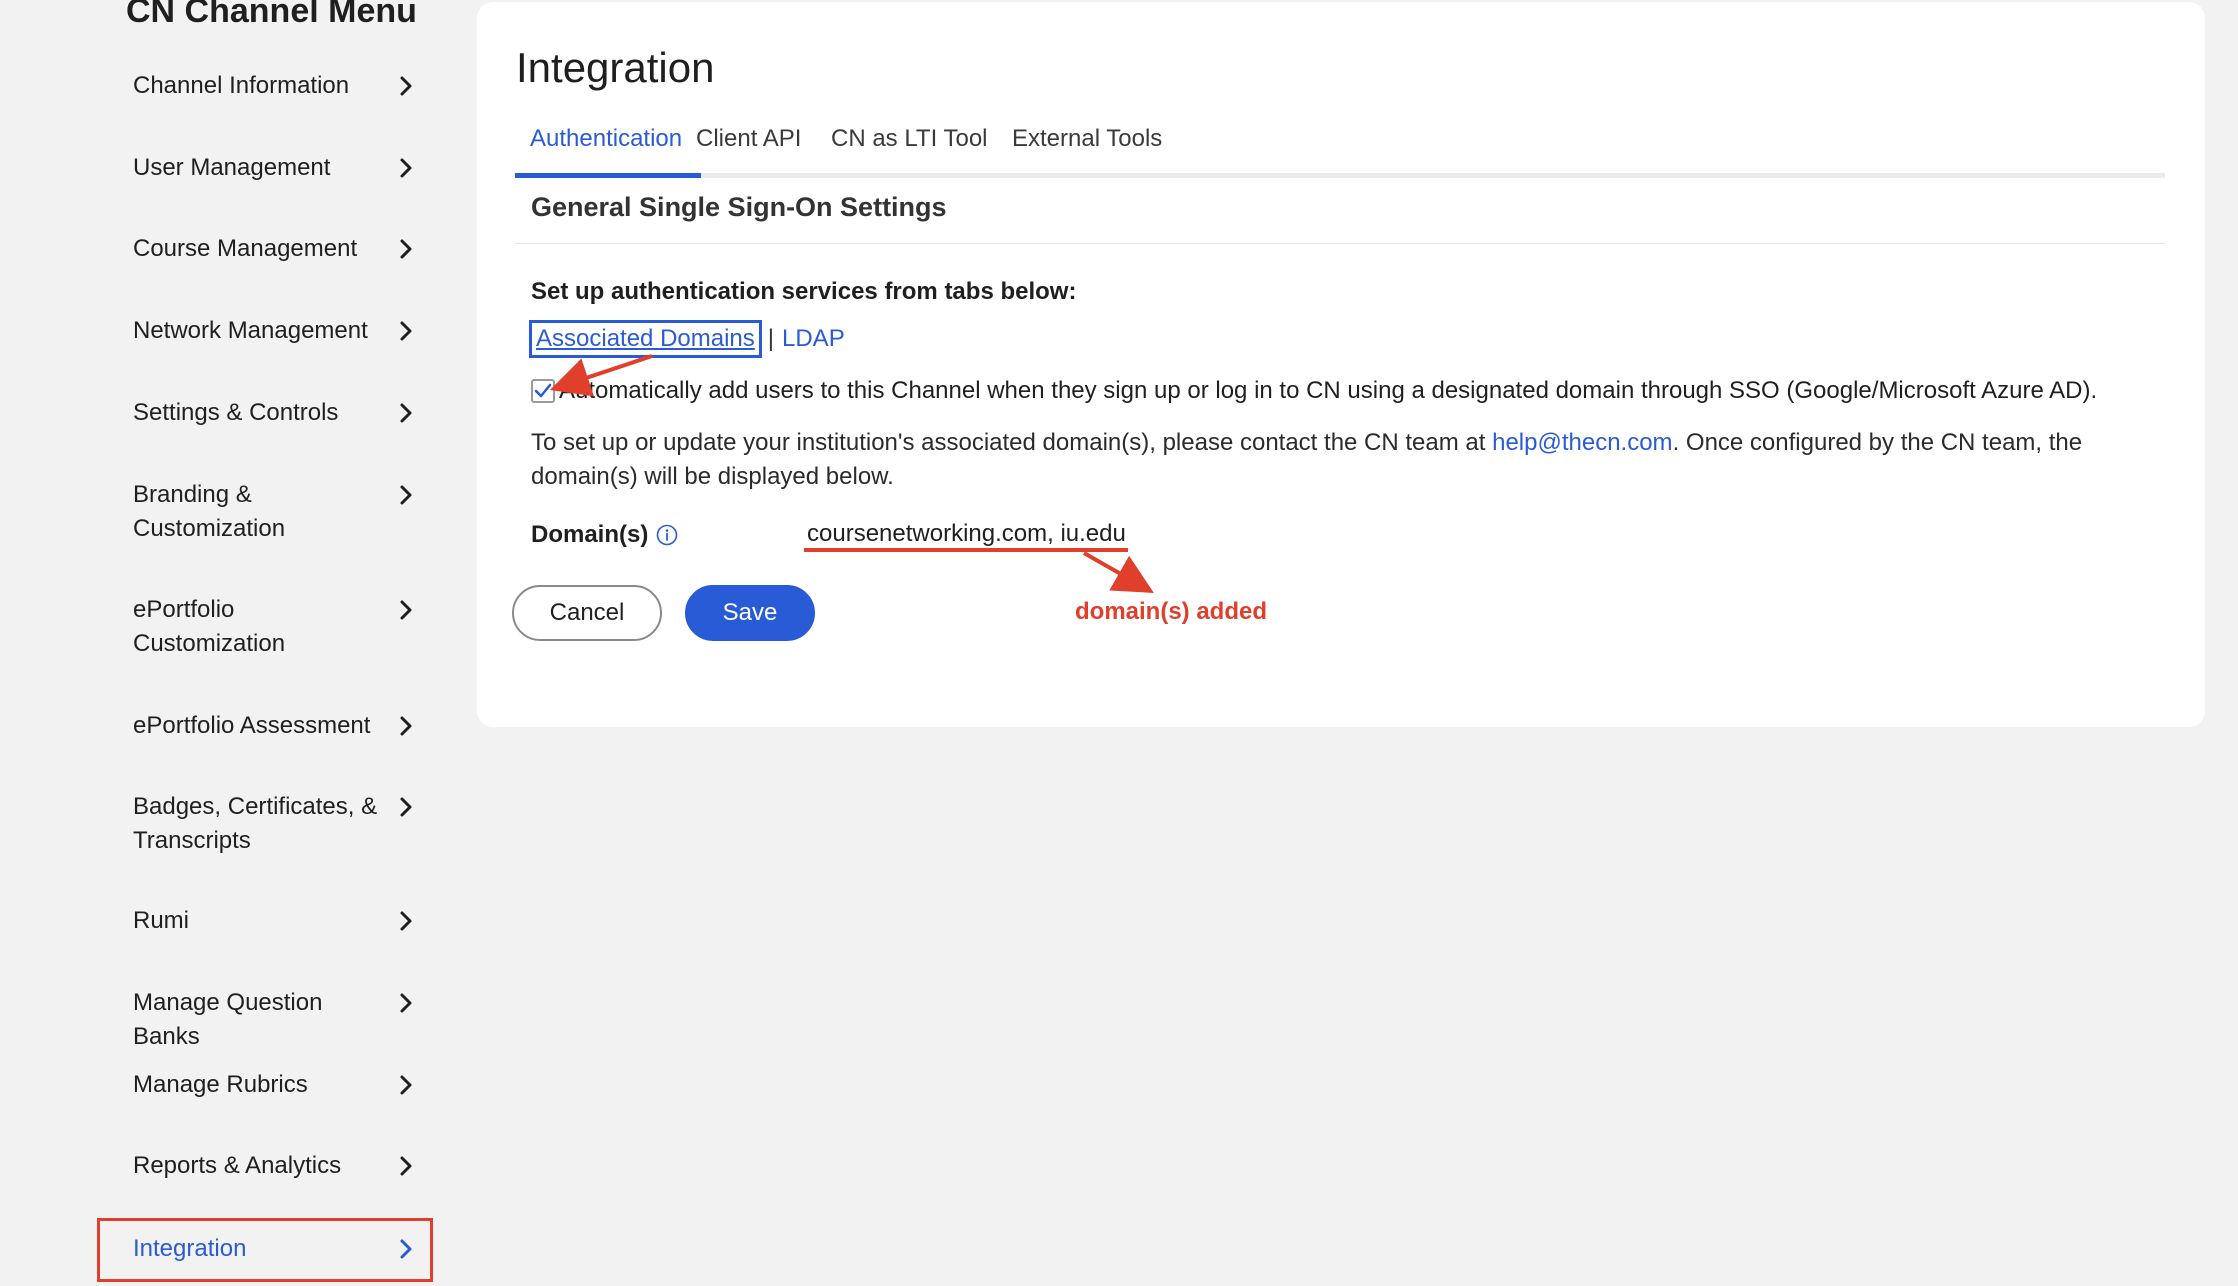 The width and height of the screenshot is (2238, 1286). What do you see at coordinates (209, 626) in the screenshot?
I see `sidebar-item-label: ePortfolio Customization` at bounding box center [209, 626].